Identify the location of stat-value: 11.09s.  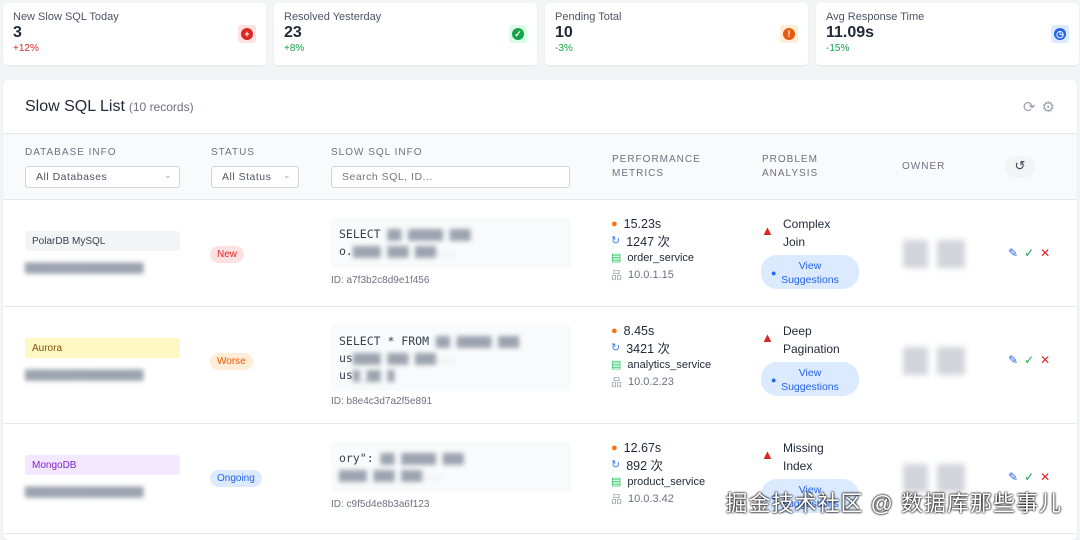
(850, 32).